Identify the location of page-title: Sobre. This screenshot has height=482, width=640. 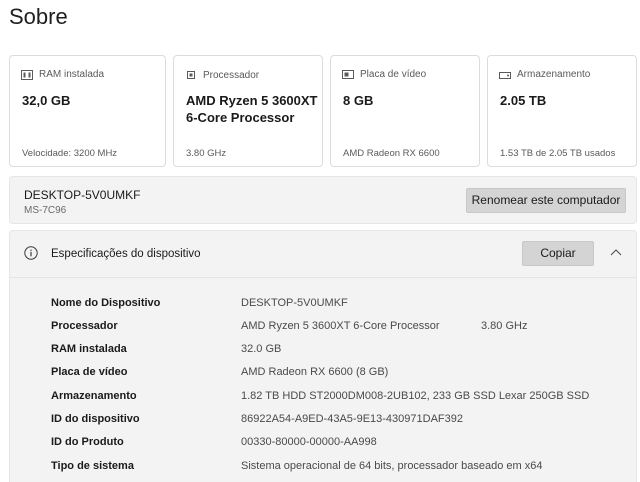
(38, 16).